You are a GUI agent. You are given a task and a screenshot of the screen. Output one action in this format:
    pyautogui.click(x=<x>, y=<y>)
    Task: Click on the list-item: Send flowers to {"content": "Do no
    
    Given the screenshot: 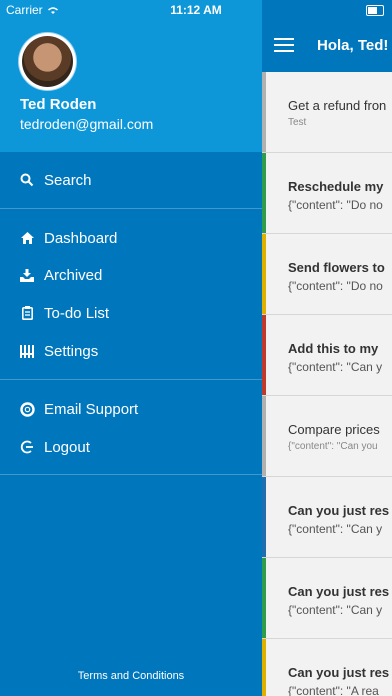 What is the action you would take?
    pyautogui.click(x=327, y=274)
    